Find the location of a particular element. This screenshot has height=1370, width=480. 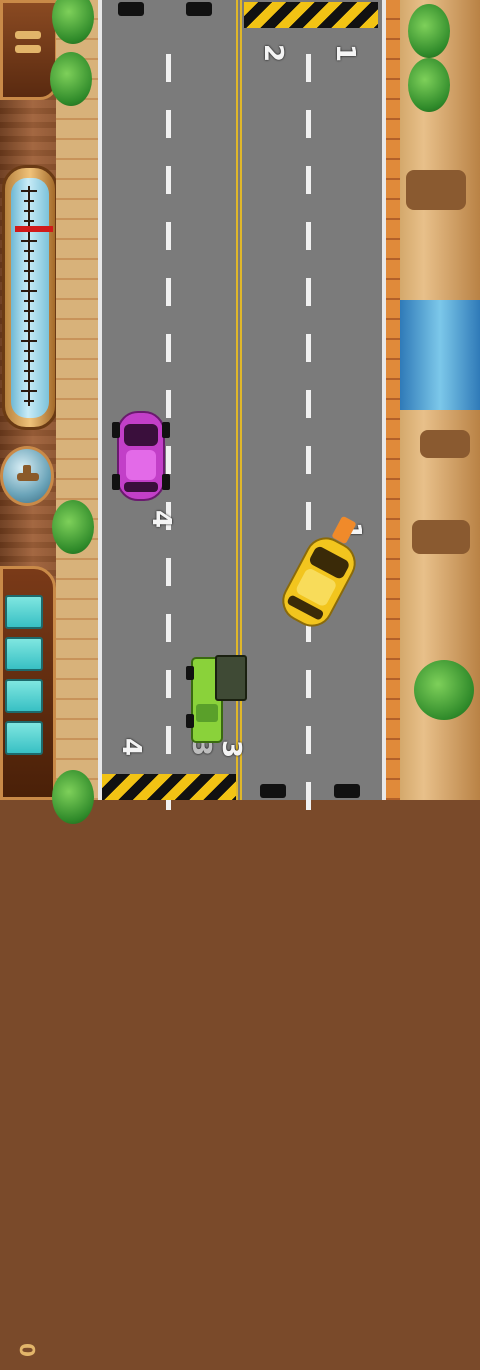

lane-label: 1 is located at coordinates (345, 53).